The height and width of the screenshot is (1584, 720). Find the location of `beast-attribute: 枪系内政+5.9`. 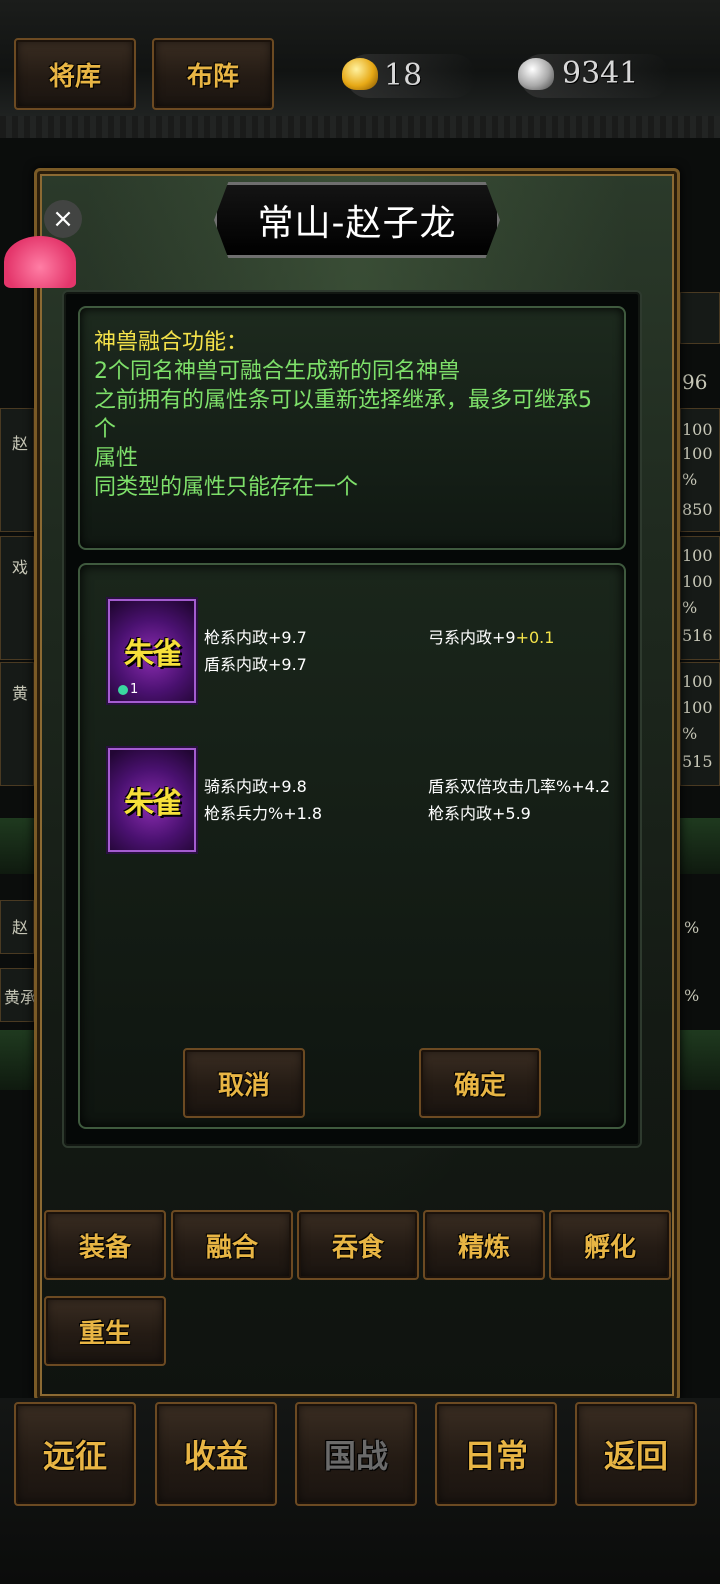

beast-attribute: 枪系内政+5.9 is located at coordinates (479, 813).